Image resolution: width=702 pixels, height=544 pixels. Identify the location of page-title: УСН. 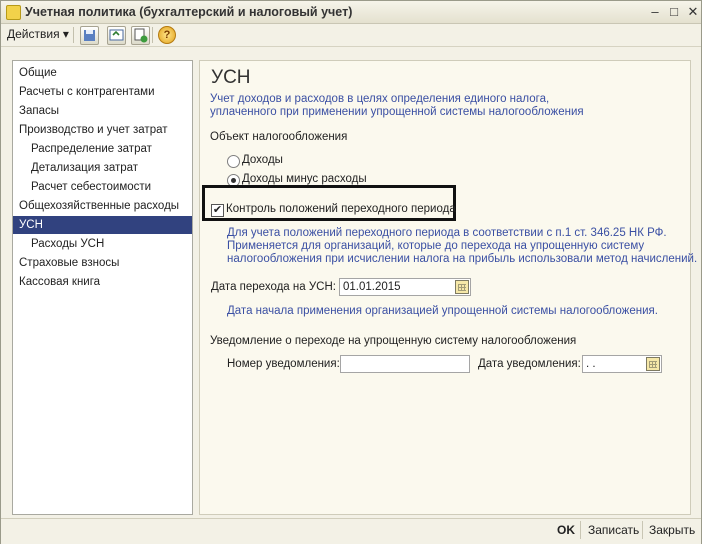
(231, 77).